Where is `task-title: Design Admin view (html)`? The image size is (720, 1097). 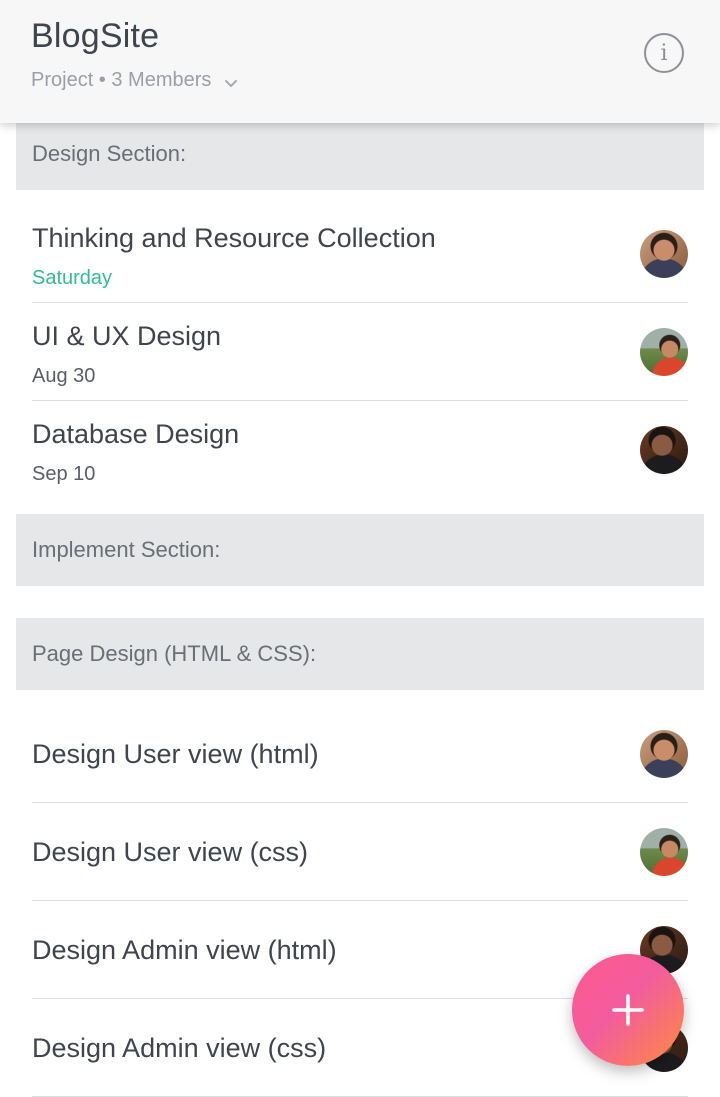
task-title: Design Admin view (html) is located at coordinates (184, 950).